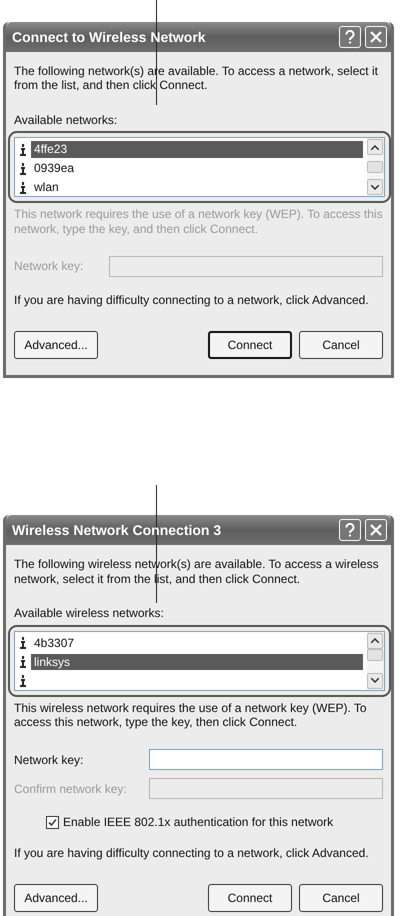 The height and width of the screenshot is (916, 402). Describe the element at coordinates (89, 613) in the screenshot. I see `list-label: Available wireless networks:` at that location.